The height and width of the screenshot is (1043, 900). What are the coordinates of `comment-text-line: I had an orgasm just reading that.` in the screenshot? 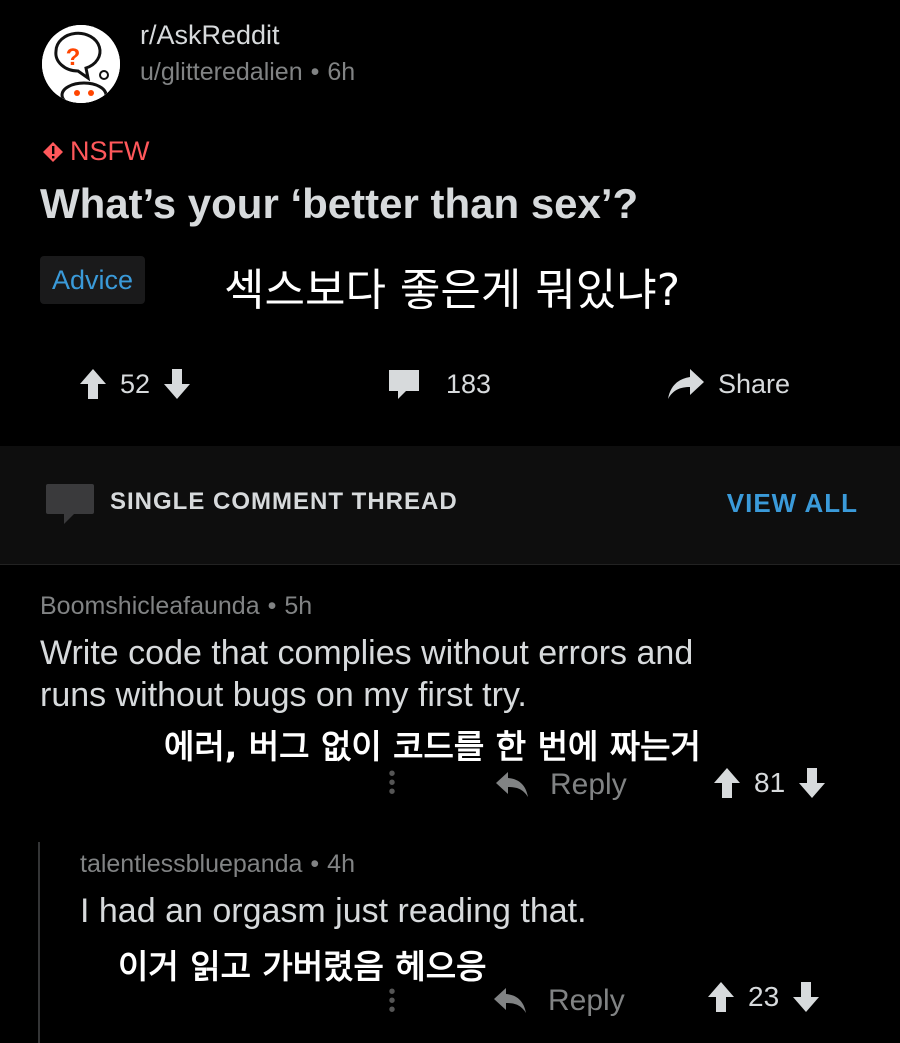 It's located at (333, 911).